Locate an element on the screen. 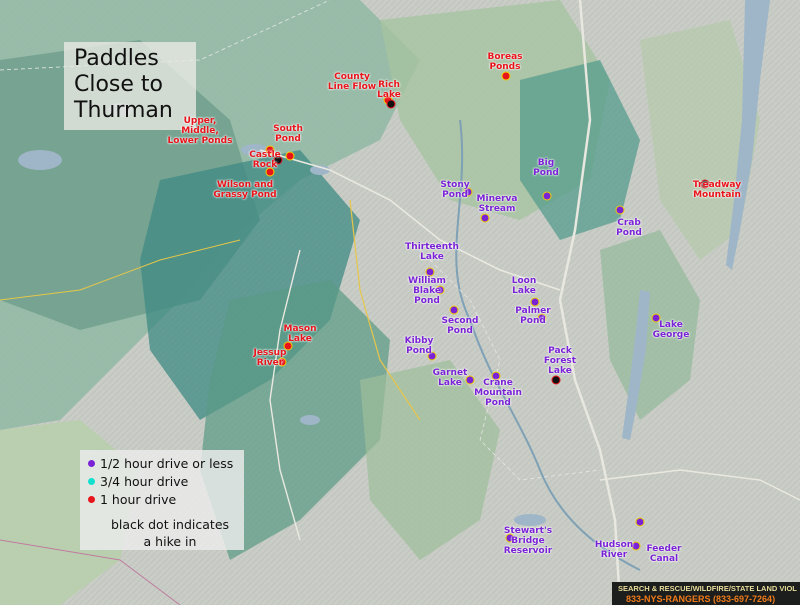 This screenshot has width=800, height=605. paddle-label-line: Hudson is located at coordinates (614, 545).